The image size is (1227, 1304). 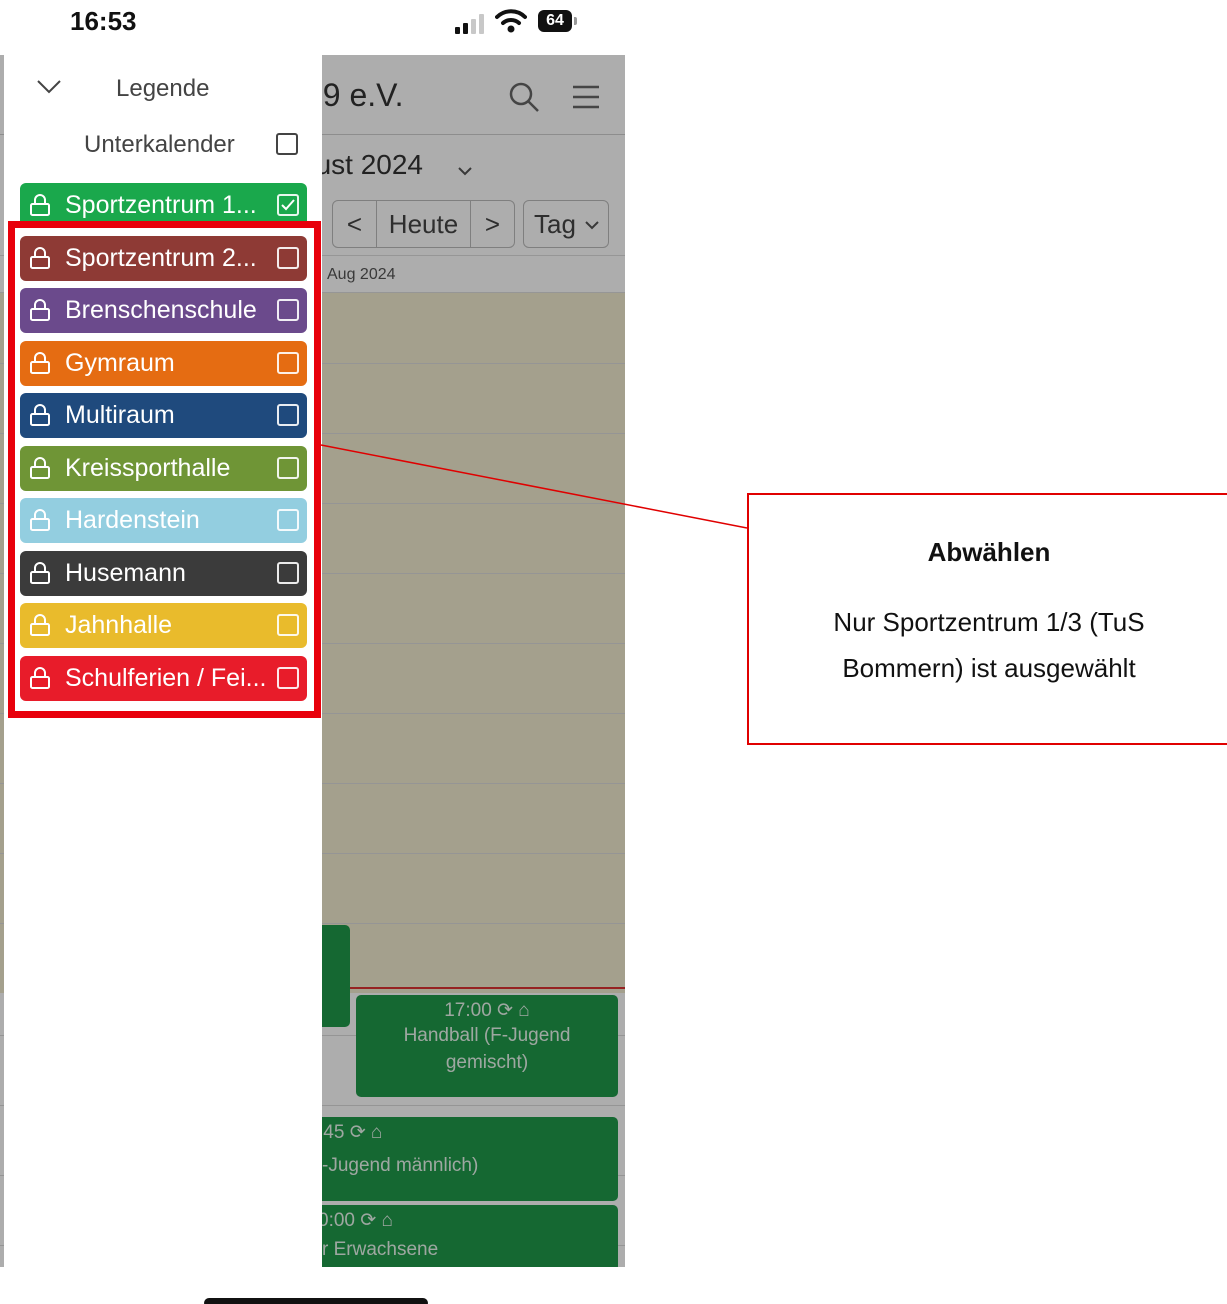 What do you see at coordinates (159, 144) in the screenshot?
I see `sub-calendar-label: Unterkalender` at bounding box center [159, 144].